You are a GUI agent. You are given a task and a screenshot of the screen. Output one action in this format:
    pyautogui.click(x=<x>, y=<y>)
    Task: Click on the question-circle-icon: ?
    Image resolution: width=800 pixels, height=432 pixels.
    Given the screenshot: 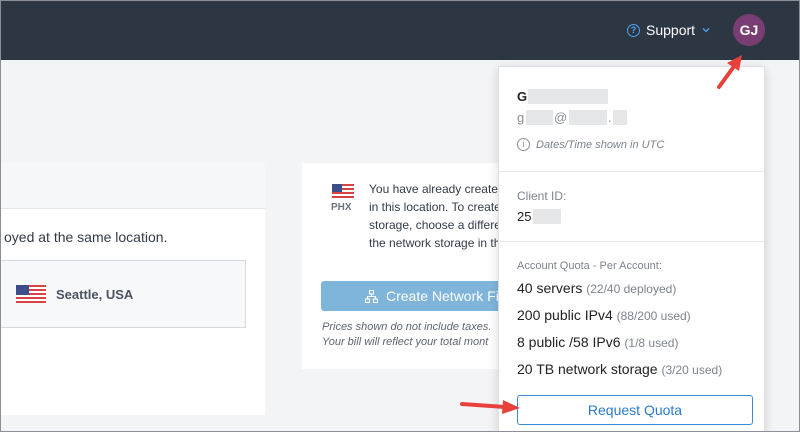 What is the action you would take?
    pyautogui.click(x=633, y=30)
    